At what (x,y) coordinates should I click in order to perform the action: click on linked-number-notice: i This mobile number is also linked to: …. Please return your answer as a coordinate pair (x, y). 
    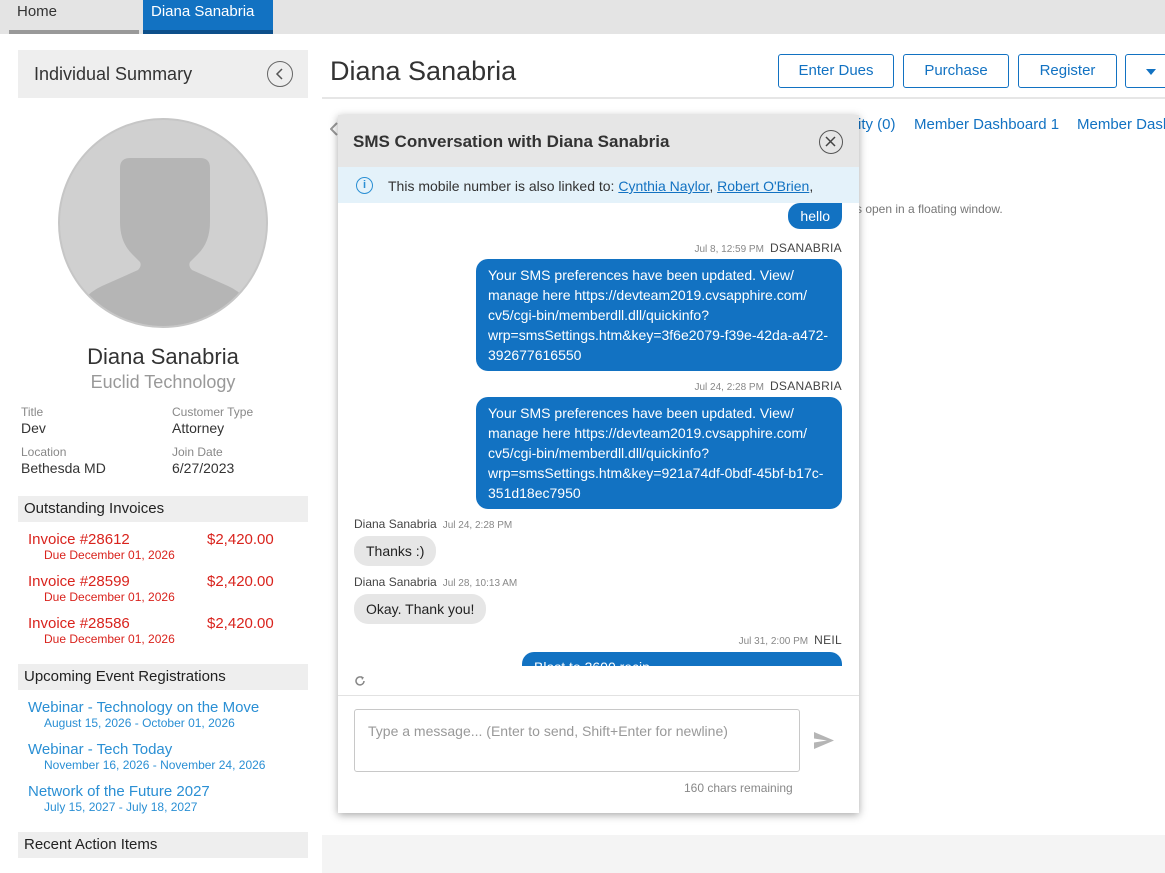
    Looking at the image, I should click on (598, 185).